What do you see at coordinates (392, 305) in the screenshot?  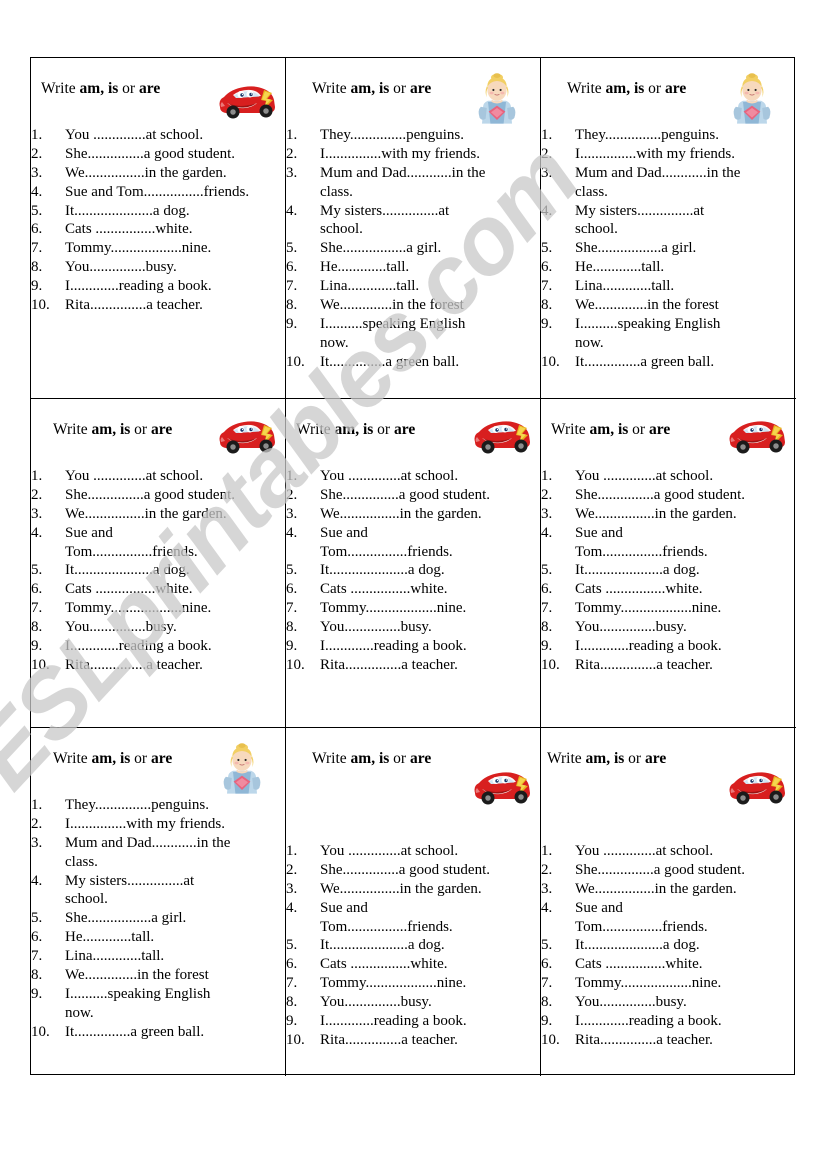 I see `question-text: We..............in the forest` at bounding box center [392, 305].